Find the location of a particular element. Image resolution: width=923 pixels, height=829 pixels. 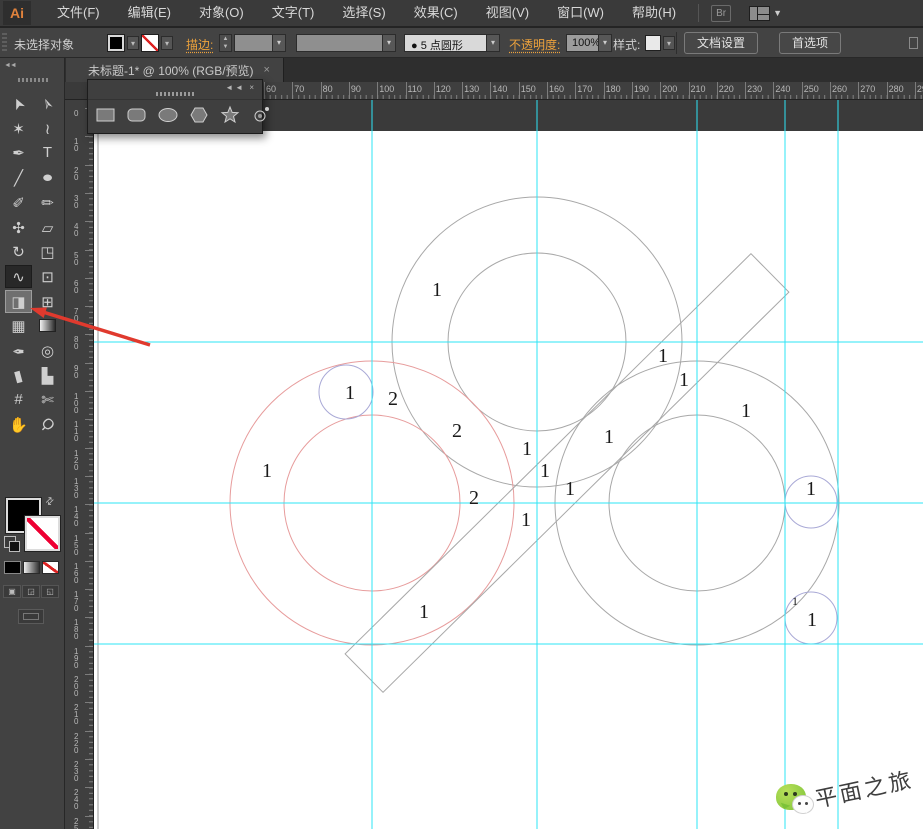

fill-color-swatch is located at coordinates (116, 43).